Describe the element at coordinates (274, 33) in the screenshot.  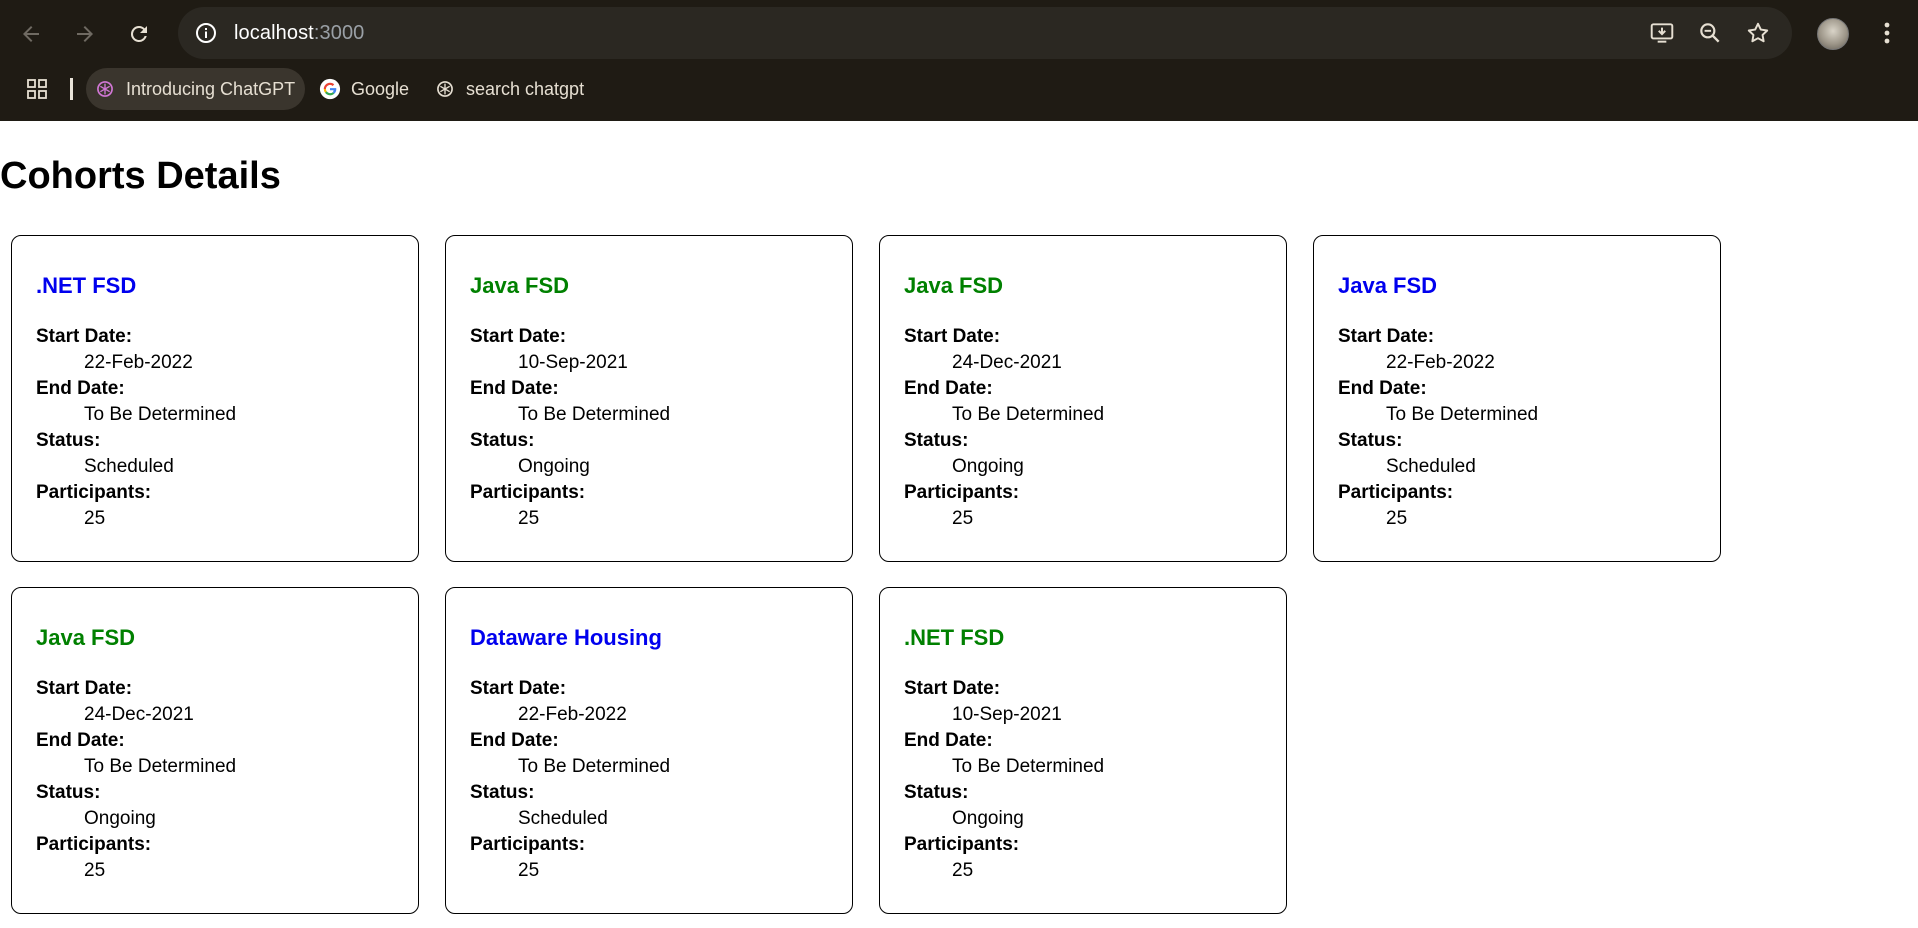
I see `url-host: localhost` at that location.